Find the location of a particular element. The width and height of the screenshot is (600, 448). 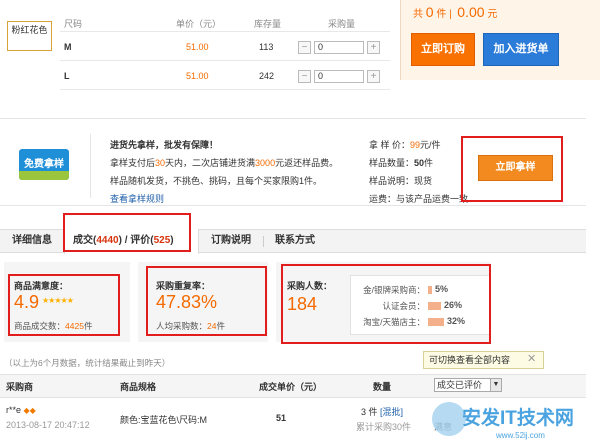

trade-time: 2013-08-17 20:47:12 is located at coordinates (48, 425).